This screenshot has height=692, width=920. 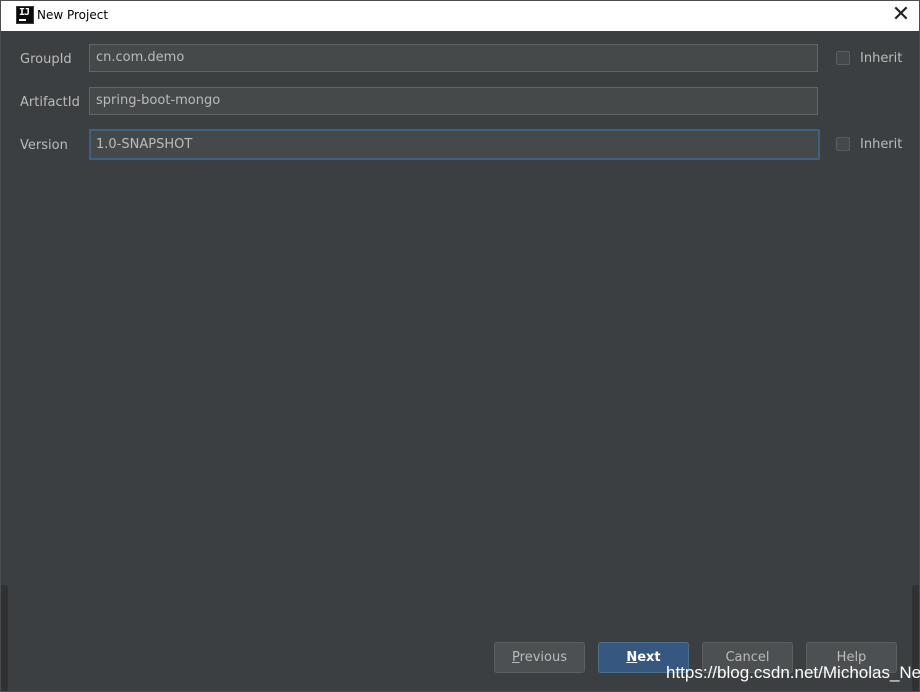 I want to click on window-title: New Project, so click(x=73, y=15).